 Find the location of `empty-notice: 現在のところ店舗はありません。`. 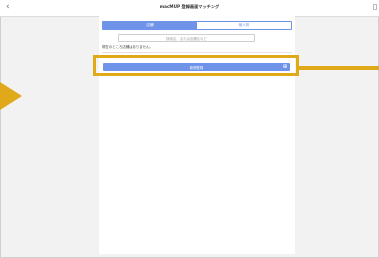

empty-notice: 現在のところ店舗はありません。 is located at coordinates (127, 47).